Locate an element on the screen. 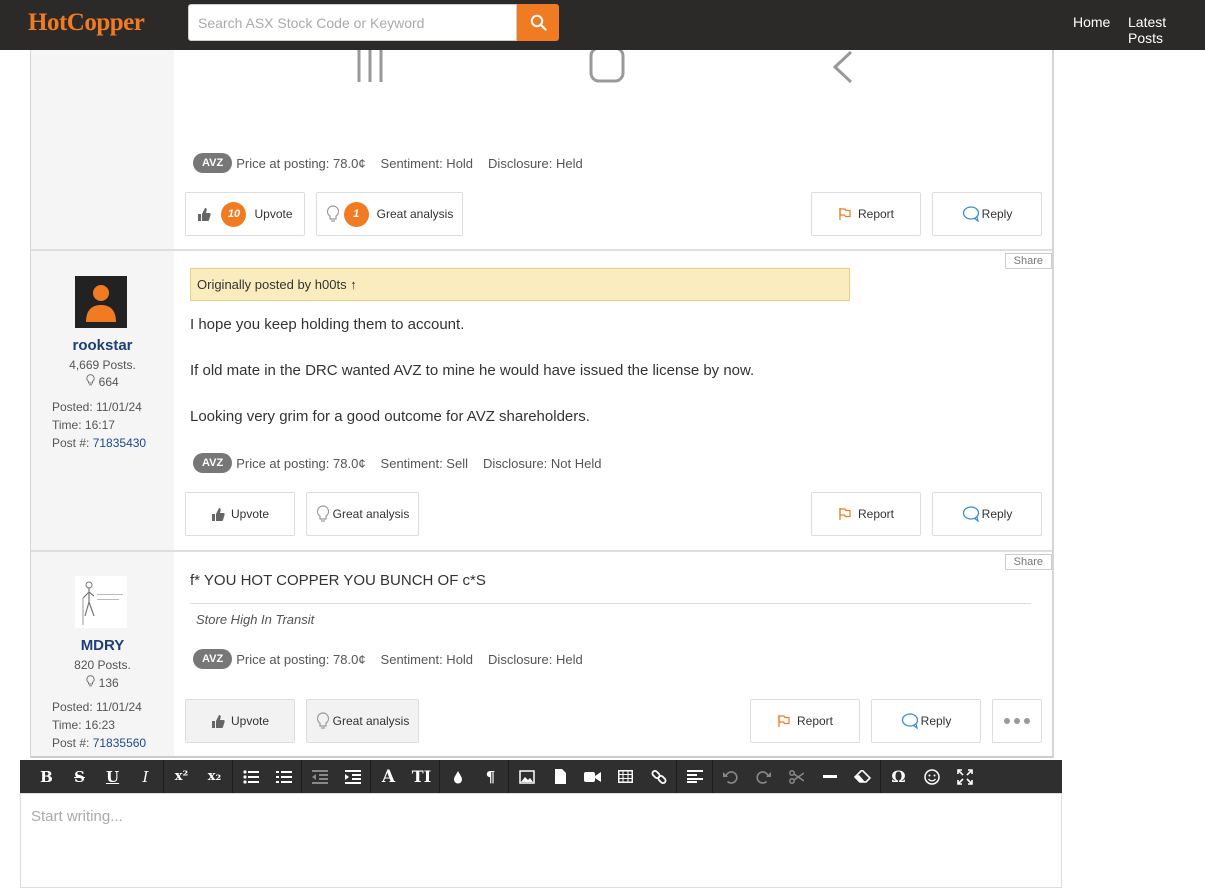  align-left-icon is located at coordinates (694, 776).